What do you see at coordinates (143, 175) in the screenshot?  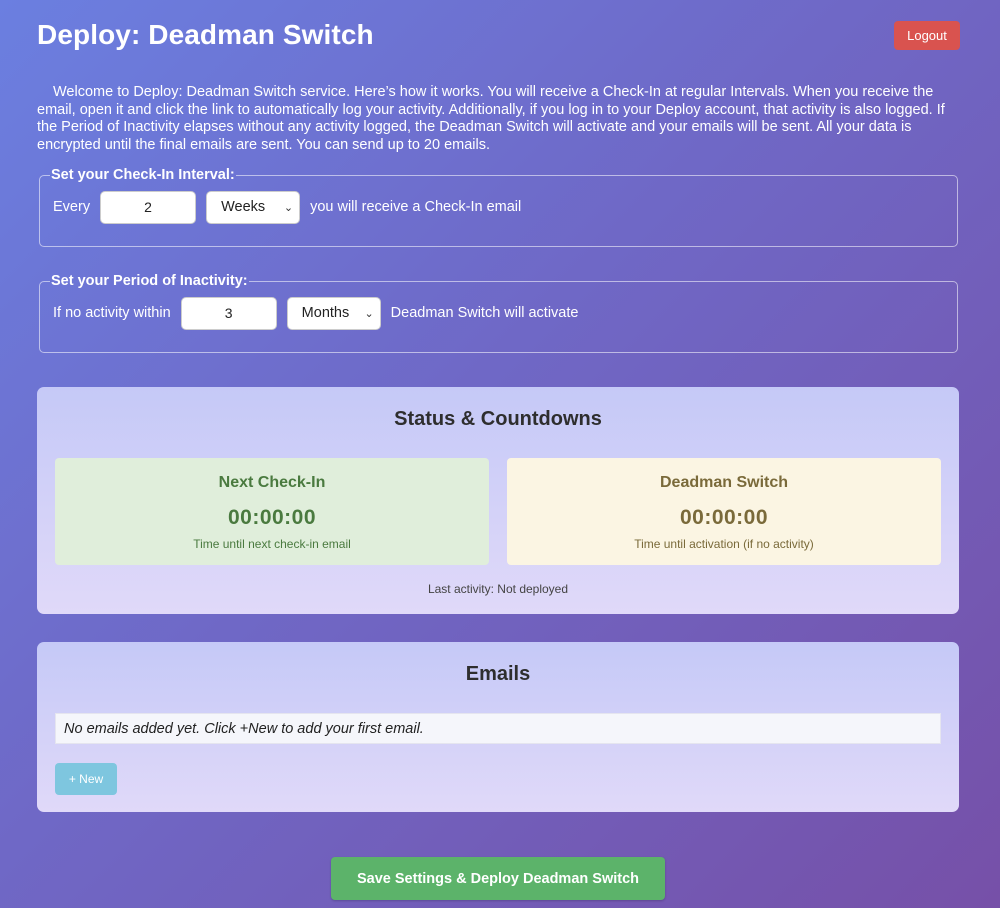 I see `checkin-interval-legend: Set your Check-In Interval:` at bounding box center [143, 175].